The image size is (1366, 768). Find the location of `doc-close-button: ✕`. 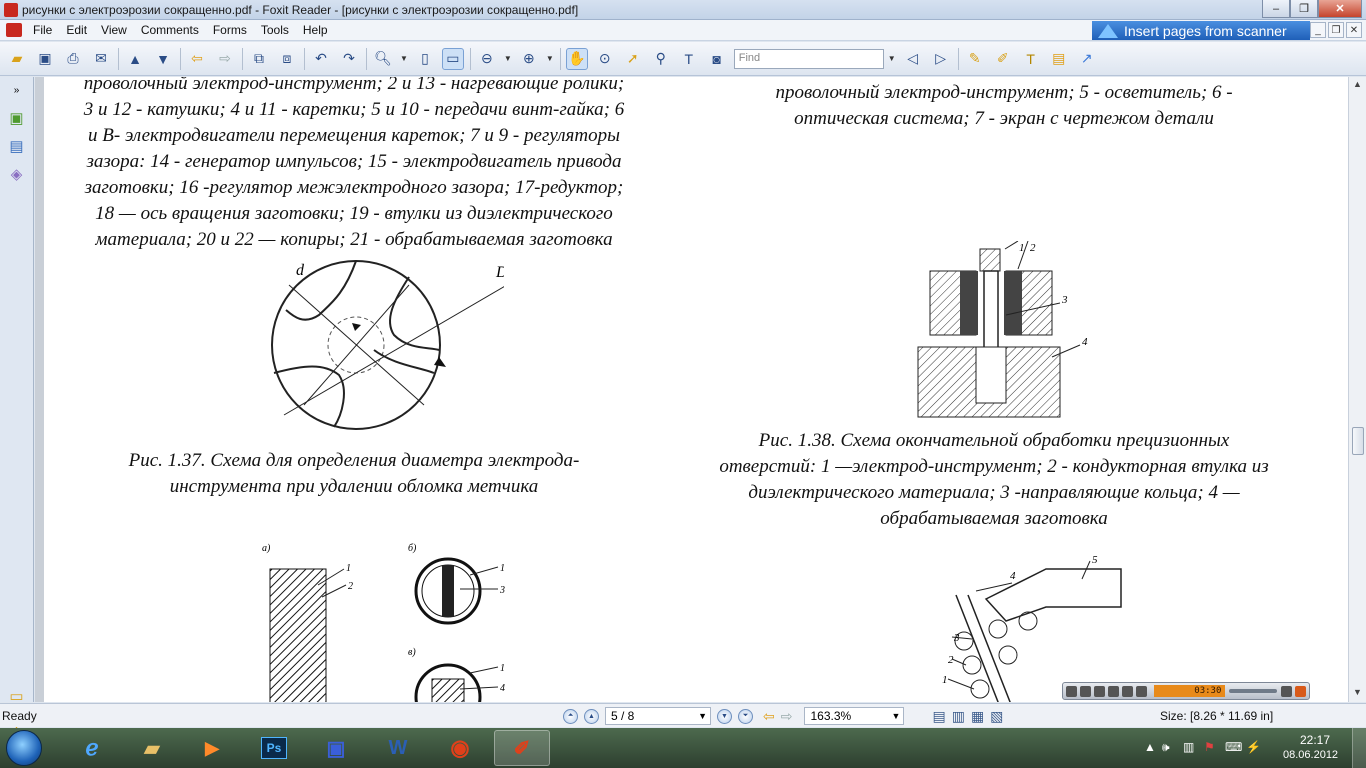

doc-close-button: ✕ is located at coordinates (1354, 30).